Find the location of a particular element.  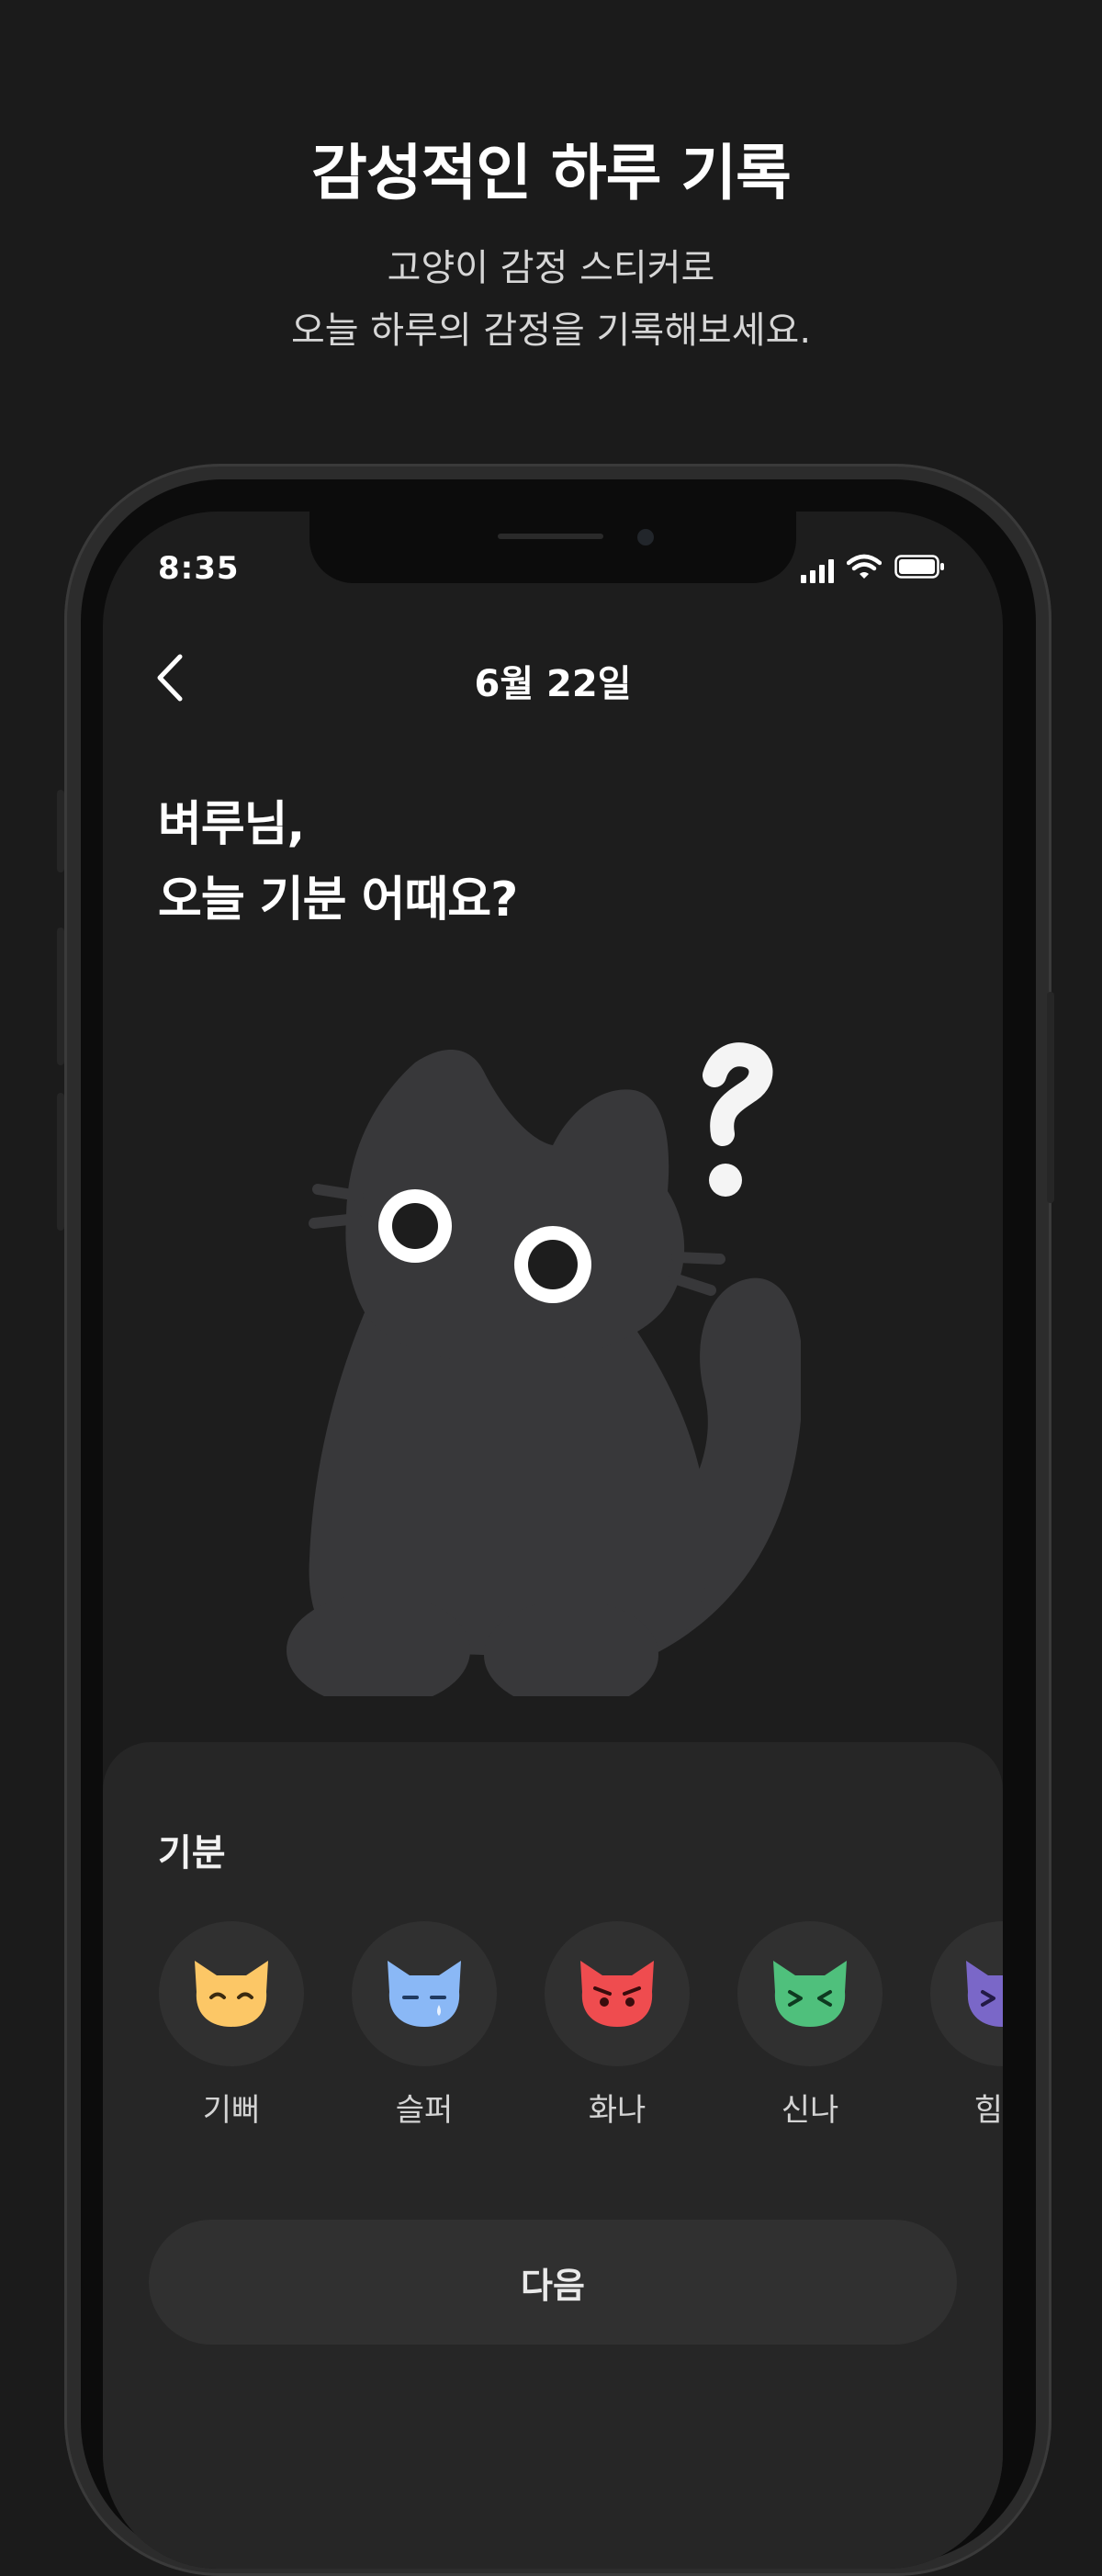

angry-cat-icon is located at coordinates (617, 1994).